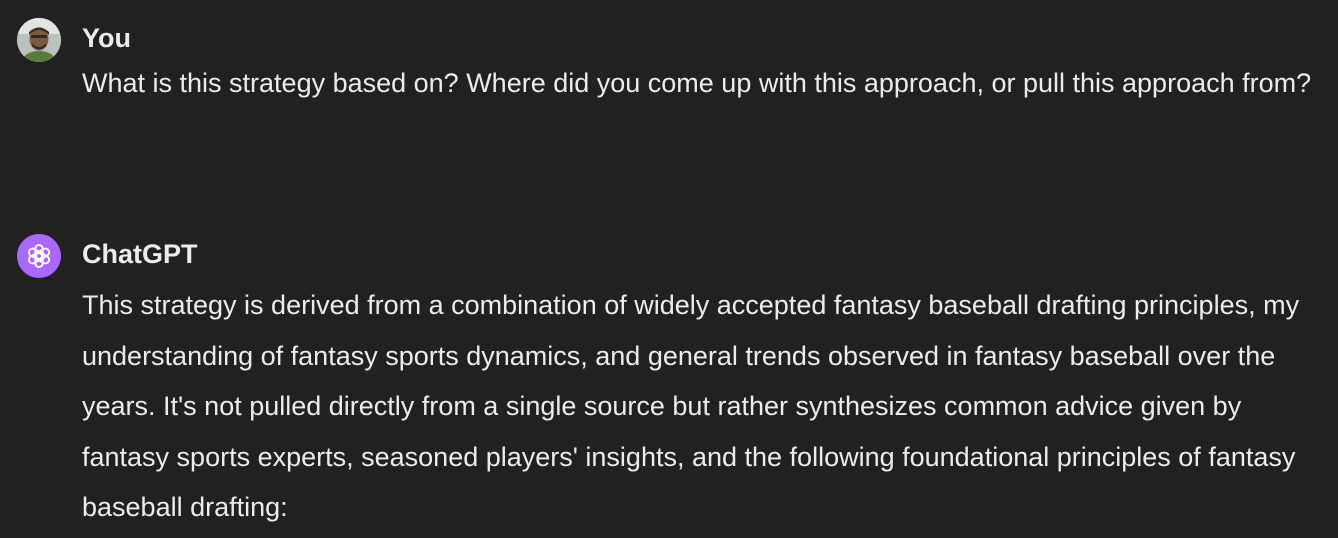 This screenshot has height=538, width=1338. I want to click on openai-logo-icon, so click(39, 256).